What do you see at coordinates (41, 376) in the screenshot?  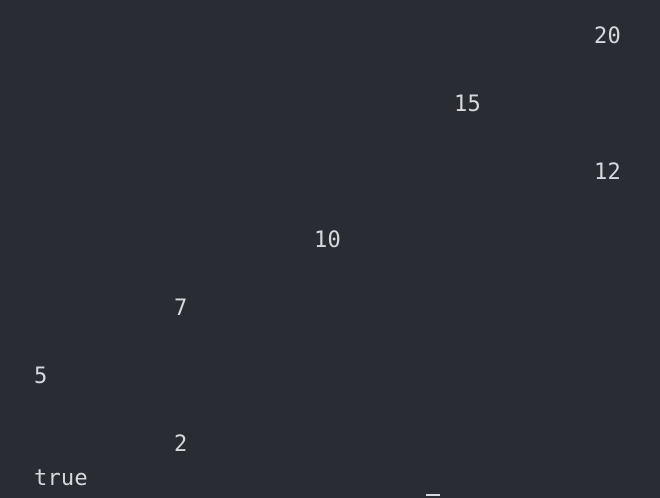 I see `tree-node: 5` at bounding box center [41, 376].